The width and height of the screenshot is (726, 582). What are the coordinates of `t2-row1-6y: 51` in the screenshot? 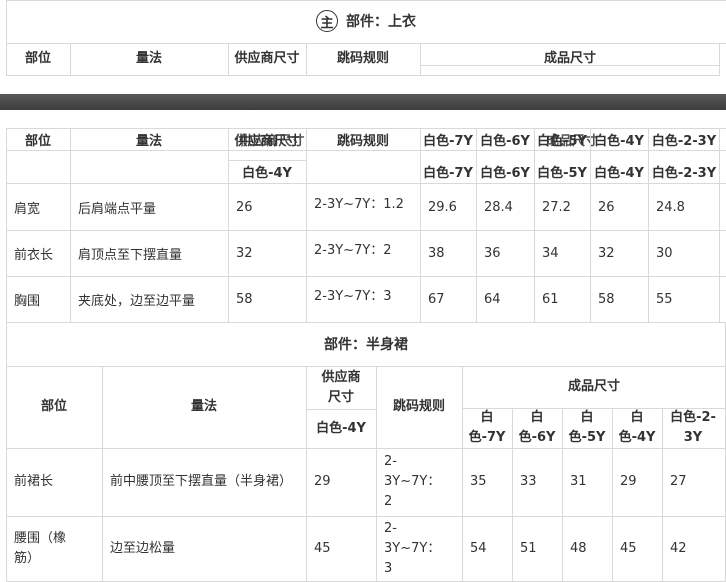 It's located at (528, 548).